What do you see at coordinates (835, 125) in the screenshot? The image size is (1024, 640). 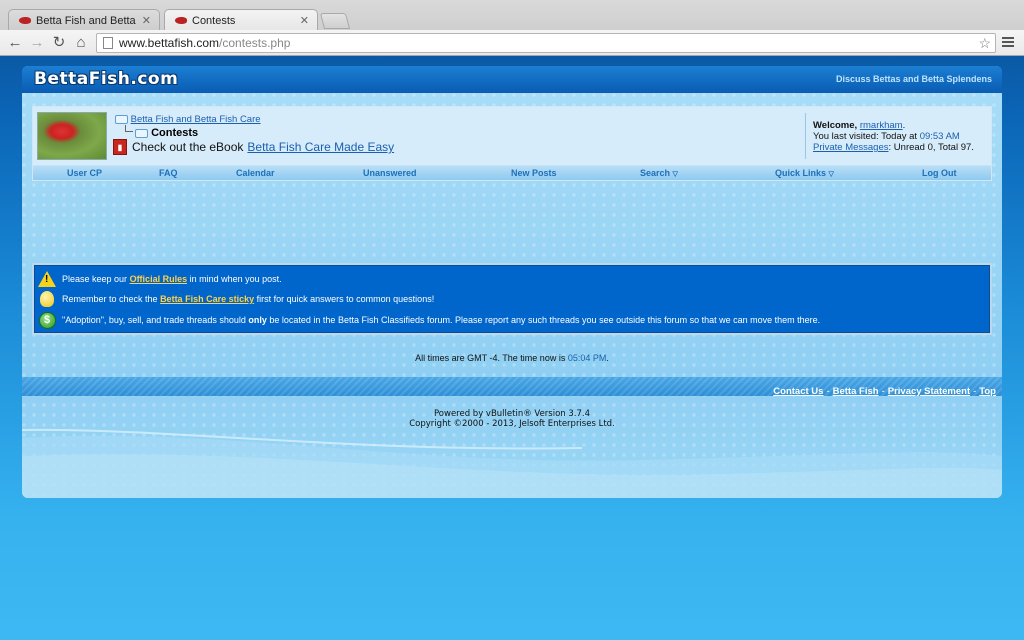 I see `welcome-prefix: Welcome,` at bounding box center [835, 125].